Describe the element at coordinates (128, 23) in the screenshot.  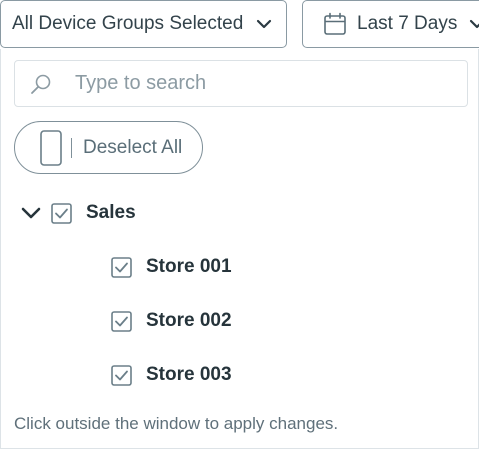
I see `device-group-dropdown-label: All Device Groups Selected` at that location.